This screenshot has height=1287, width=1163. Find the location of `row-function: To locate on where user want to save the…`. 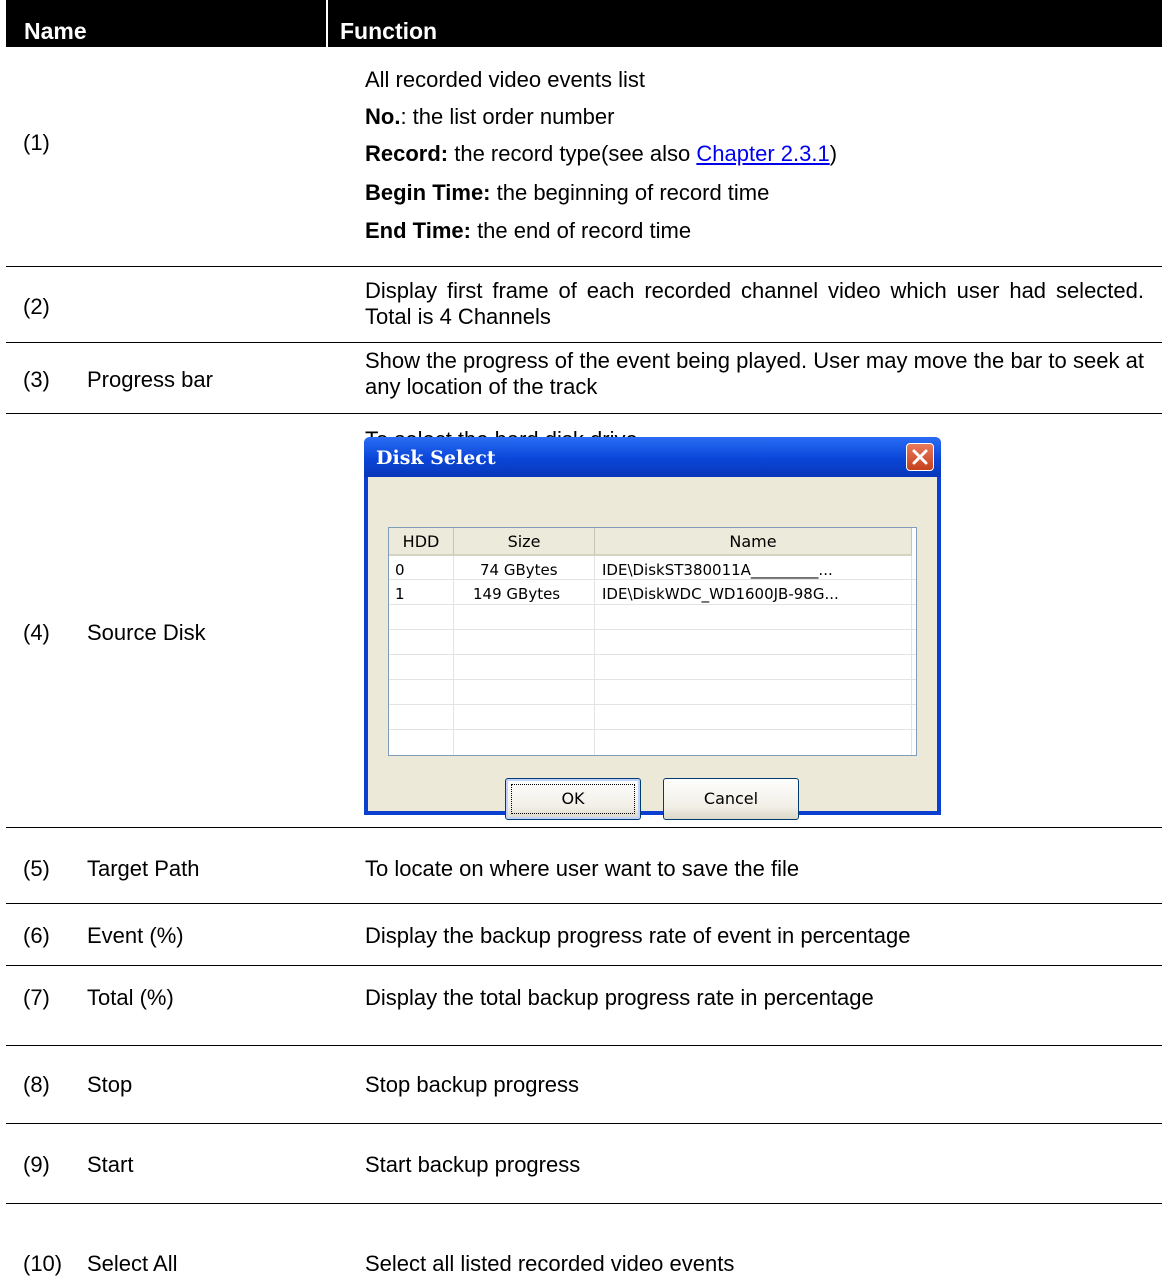

row-function: To locate on where user want to save the… is located at coordinates (582, 868).